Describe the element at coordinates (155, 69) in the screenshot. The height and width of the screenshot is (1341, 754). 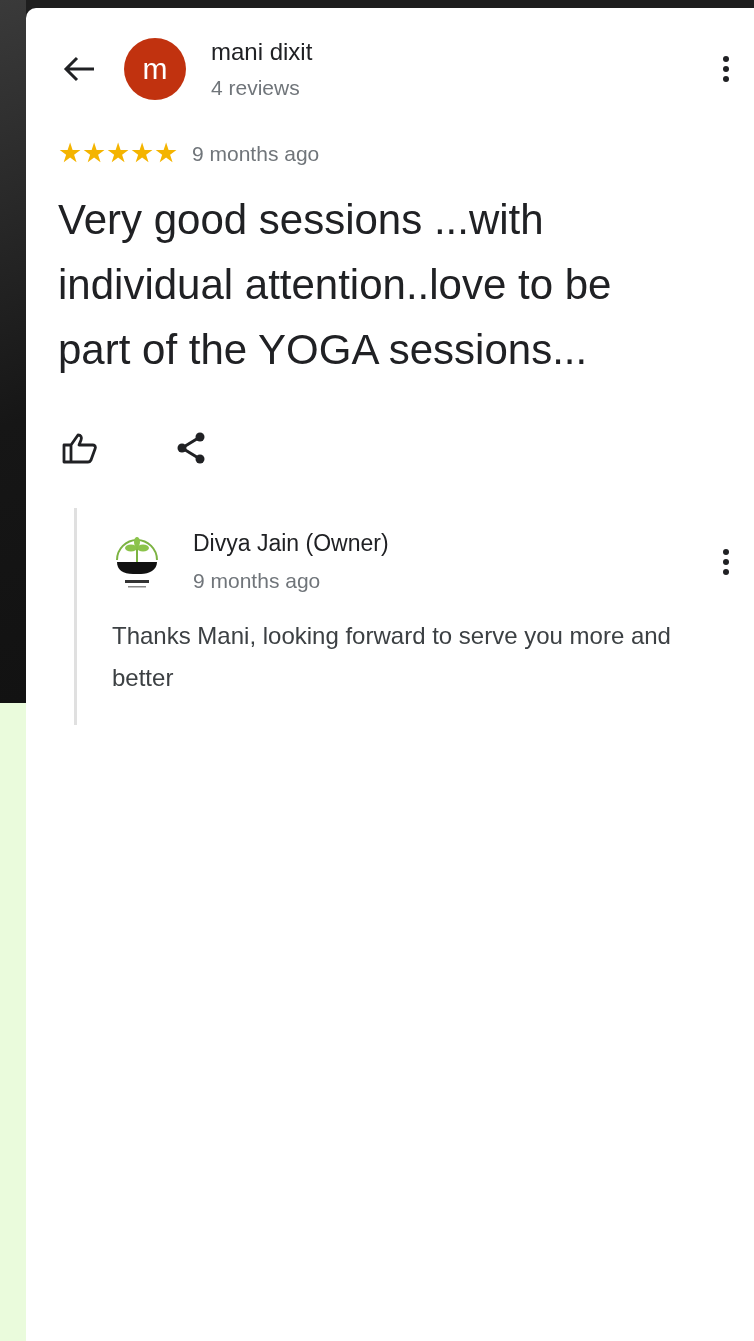
I see `avatar: m` at that location.